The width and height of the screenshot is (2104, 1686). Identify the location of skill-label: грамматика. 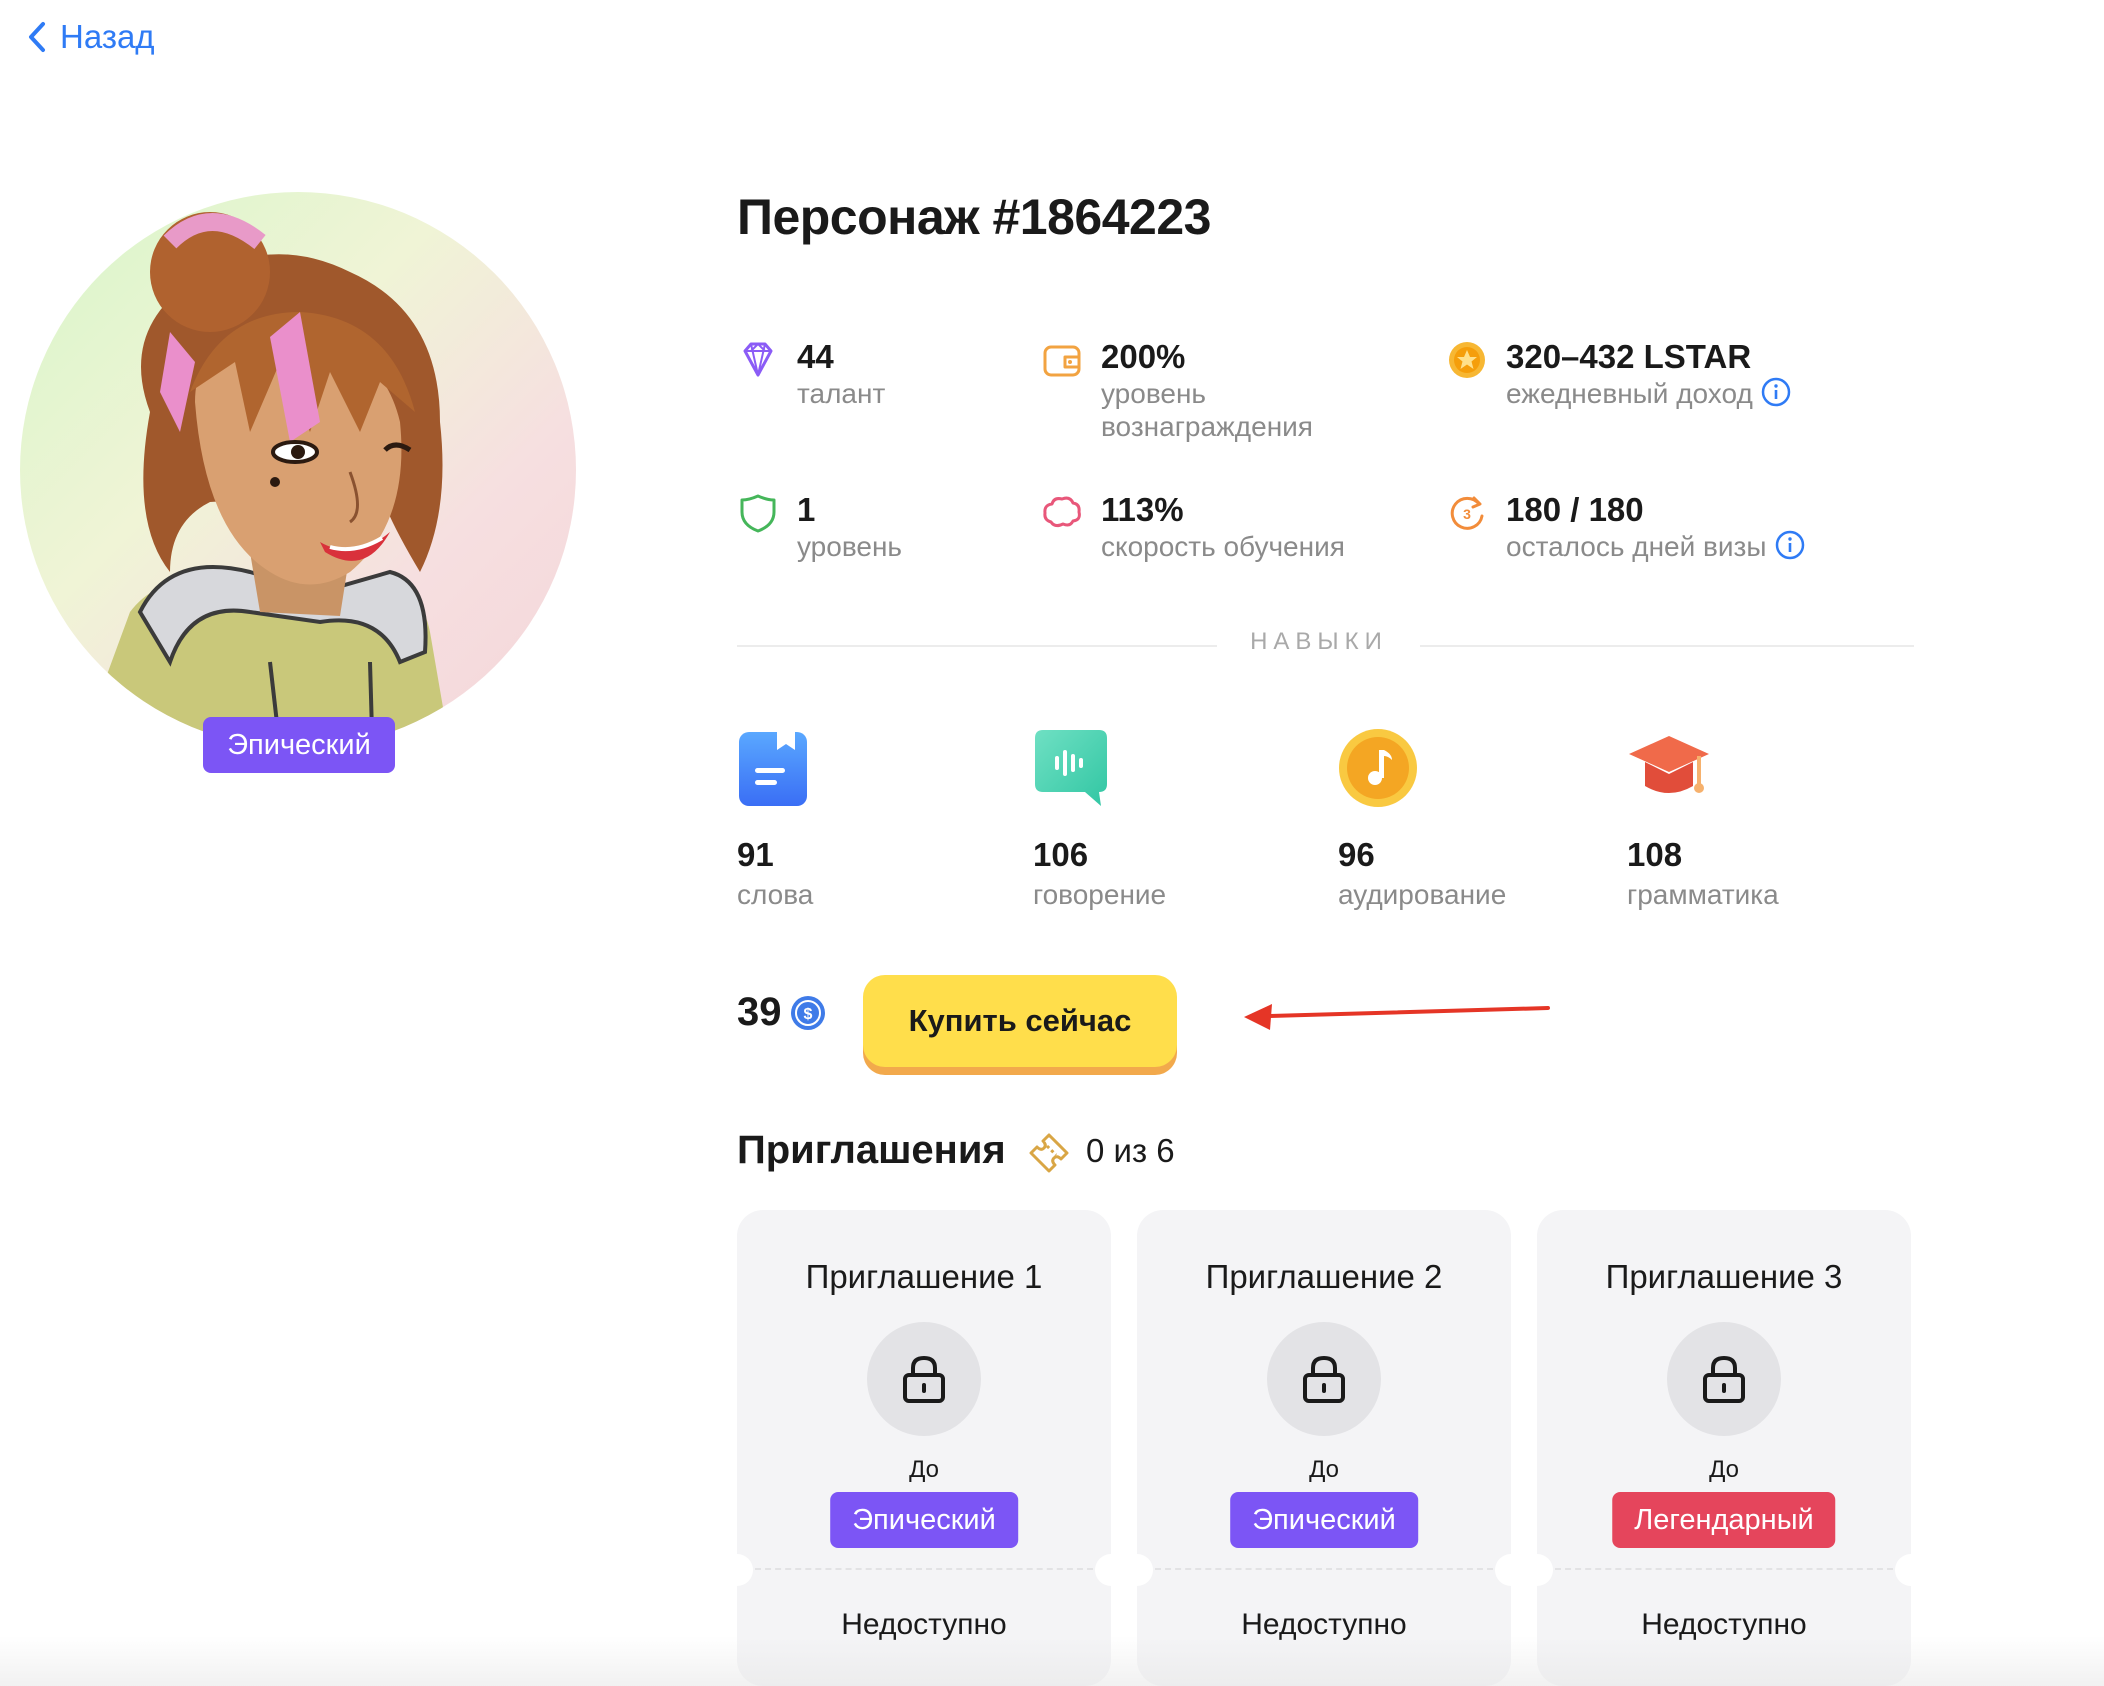
(1703, 894).